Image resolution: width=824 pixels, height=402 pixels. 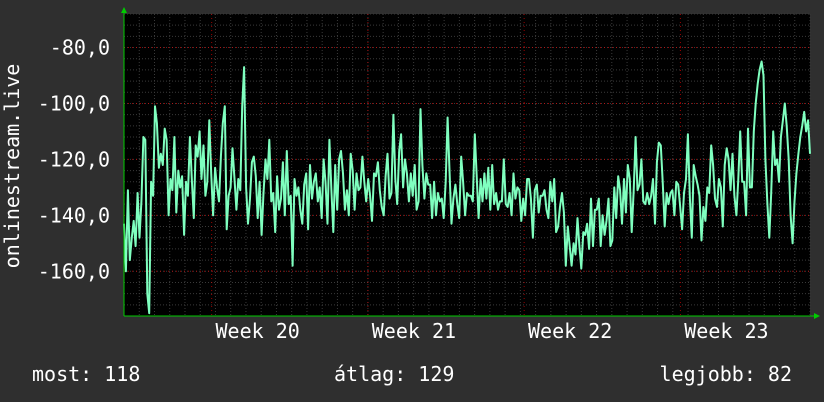 I want to click on stat-best: legjobb: 82, so click(x=725, y=374).